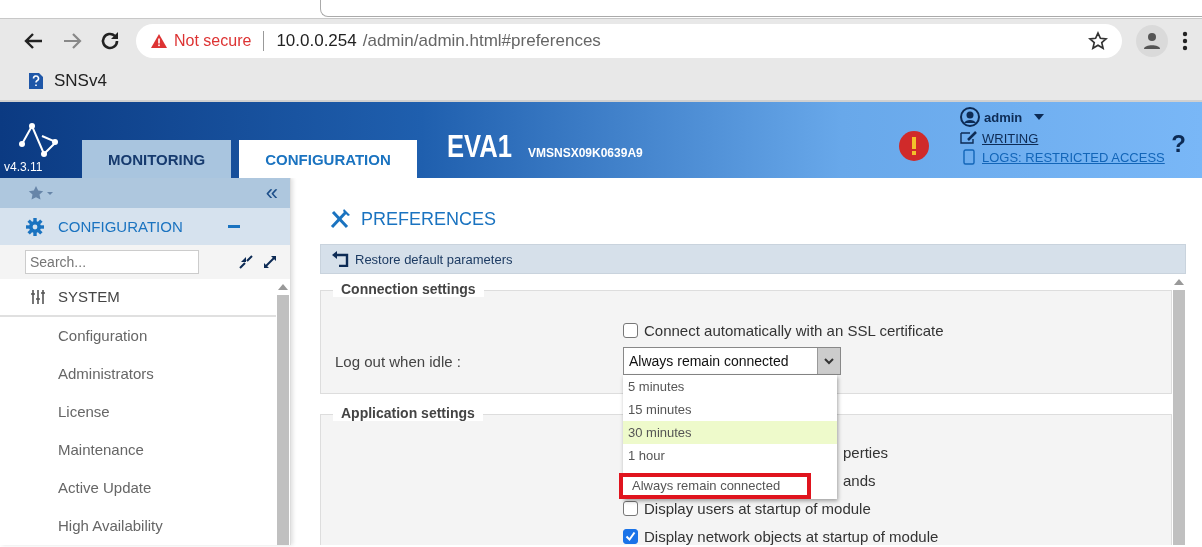 The image size is (1202, 547). Describe the element at coordinates (157, 159) in the screenshot. I see `nav-tab: MONITORING` at that location.